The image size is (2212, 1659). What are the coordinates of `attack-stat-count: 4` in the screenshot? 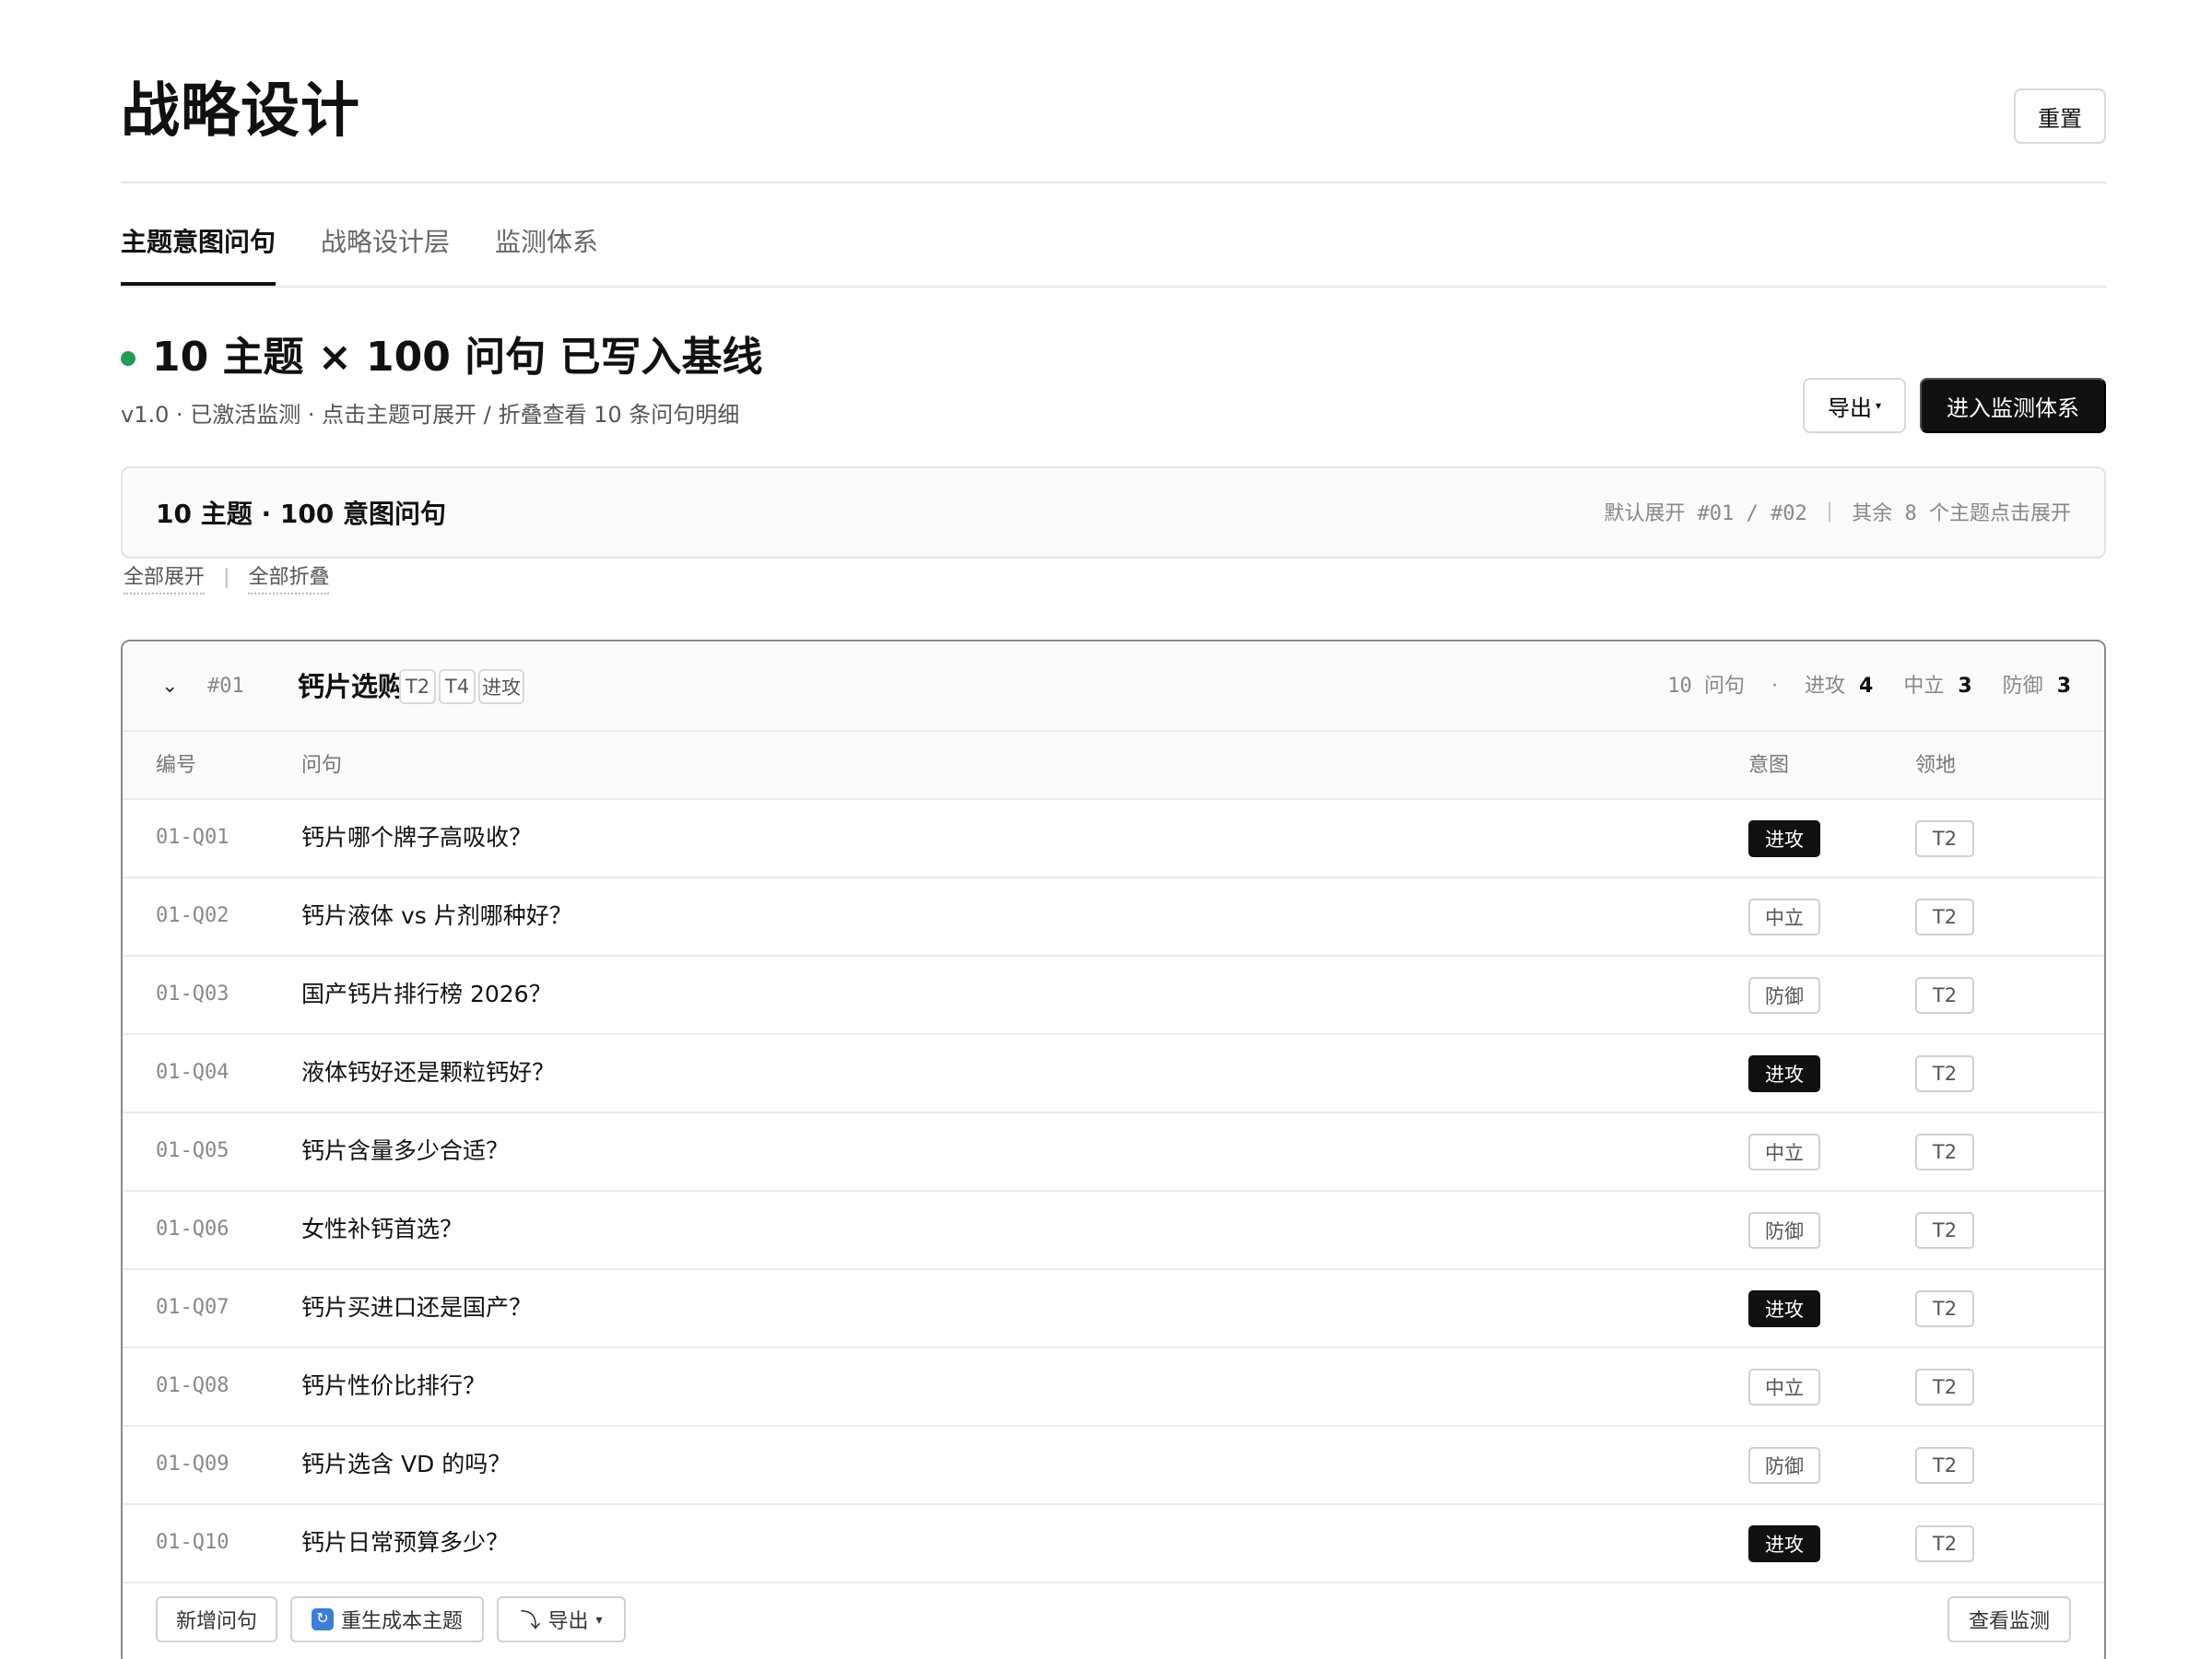 It's located at (1866, 686).